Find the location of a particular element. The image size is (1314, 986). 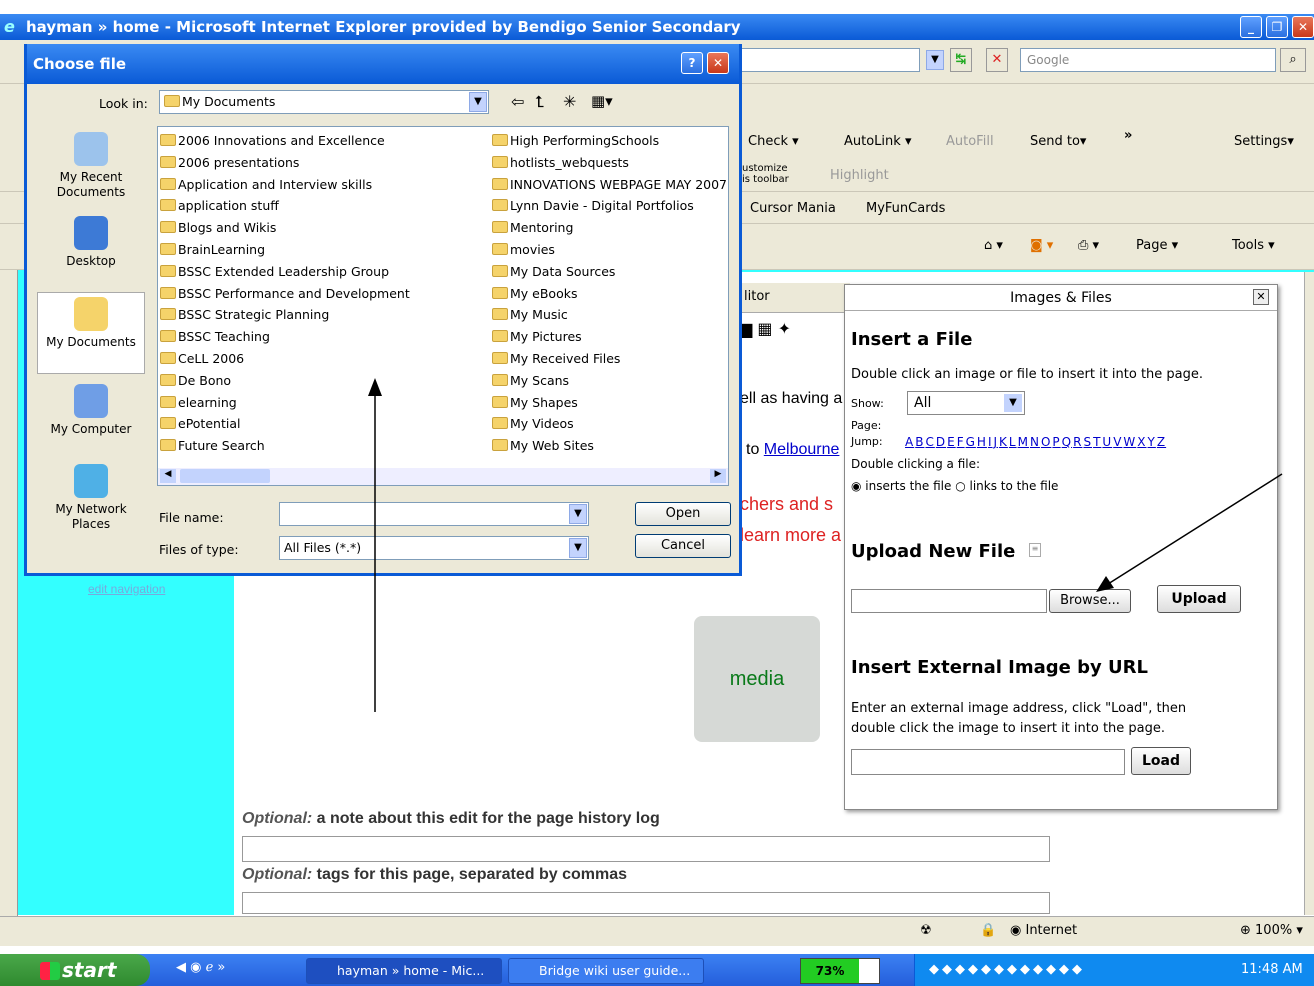

privacy-icon: ☢ is located at coordinates (926, 930).